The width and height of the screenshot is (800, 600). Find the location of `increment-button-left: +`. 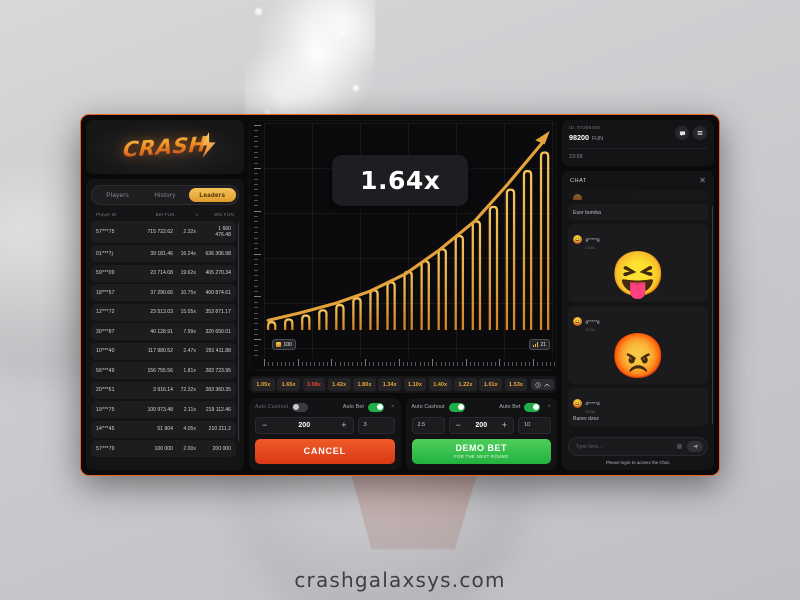

increment-button-left: + is located at coordinates (343, 425).